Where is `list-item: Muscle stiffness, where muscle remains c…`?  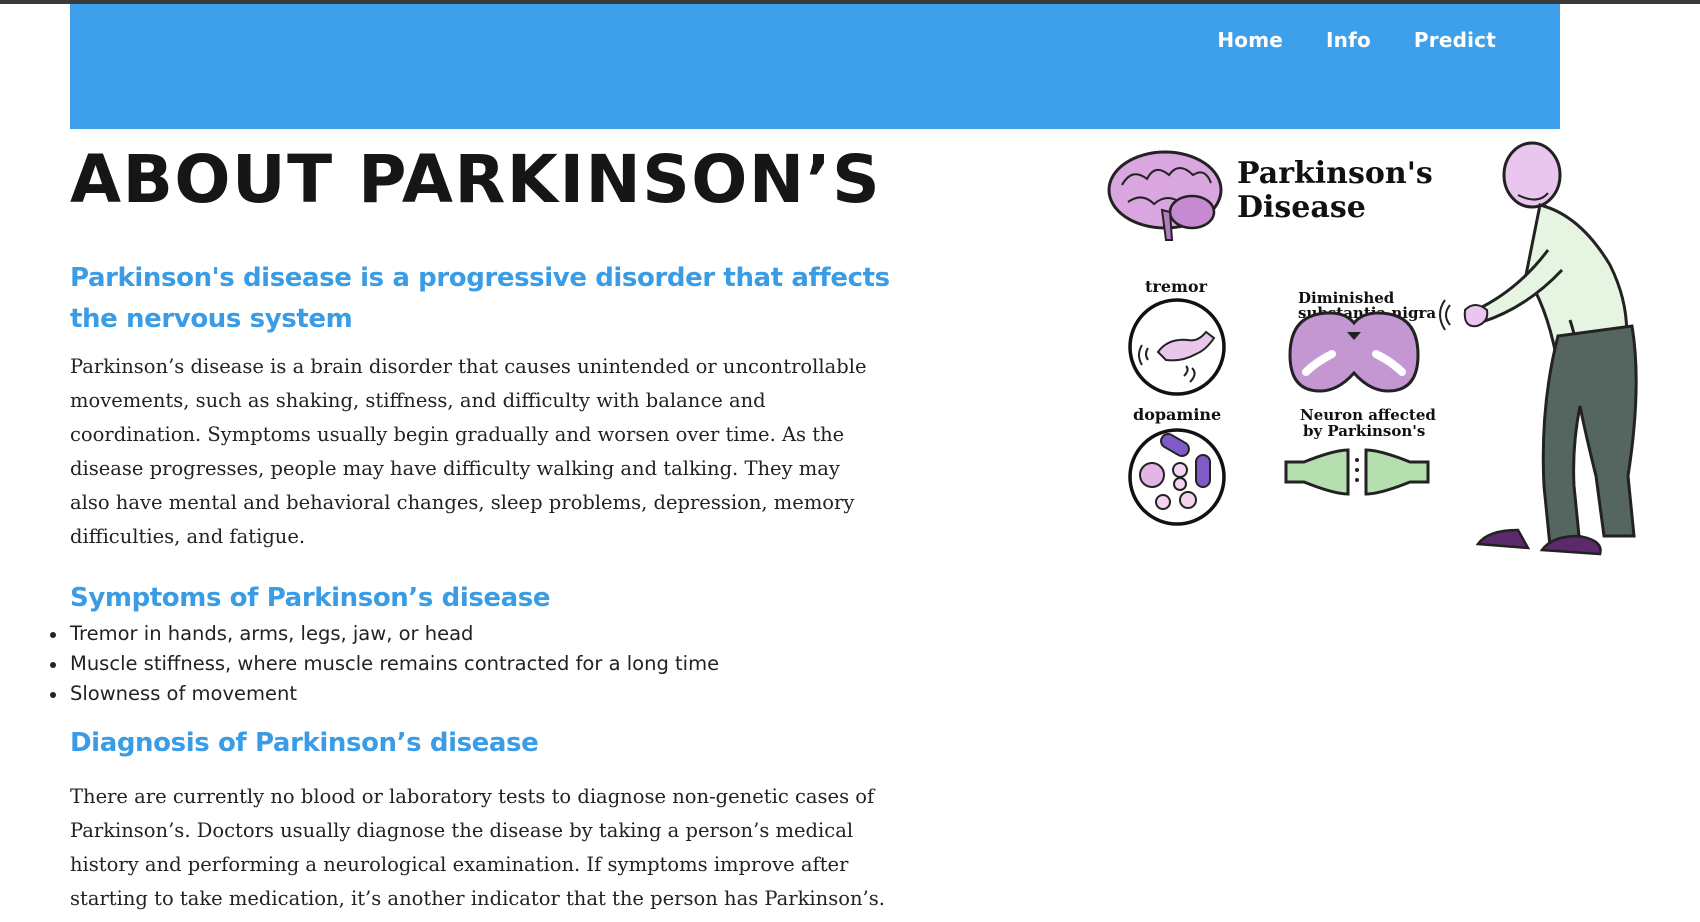 list-item: Muscle stiffness, where muscle remains c… is located at coordinates (475, 664).